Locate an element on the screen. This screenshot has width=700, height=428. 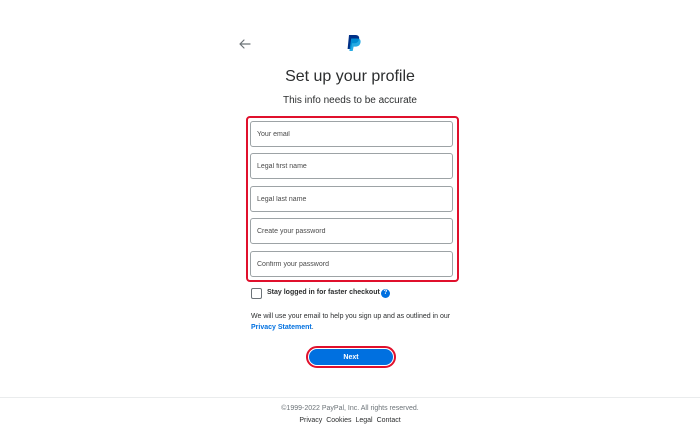
footer-divider is located at coordinates (350, 397).